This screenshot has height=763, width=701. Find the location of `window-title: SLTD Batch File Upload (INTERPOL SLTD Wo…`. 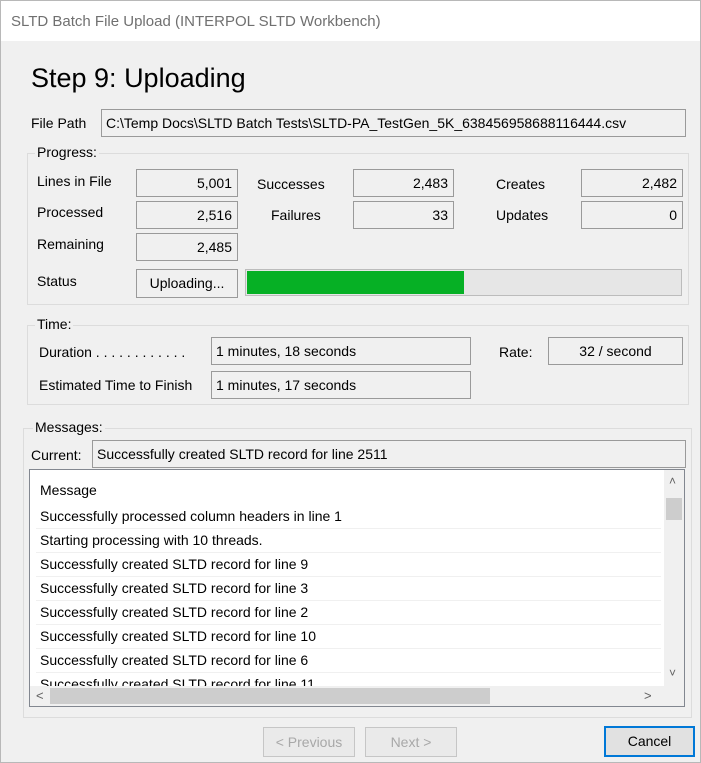

window-title: SLTD Batch File Upload (INTERPOL SLTD Wo… is located at coordinates (196, 21).